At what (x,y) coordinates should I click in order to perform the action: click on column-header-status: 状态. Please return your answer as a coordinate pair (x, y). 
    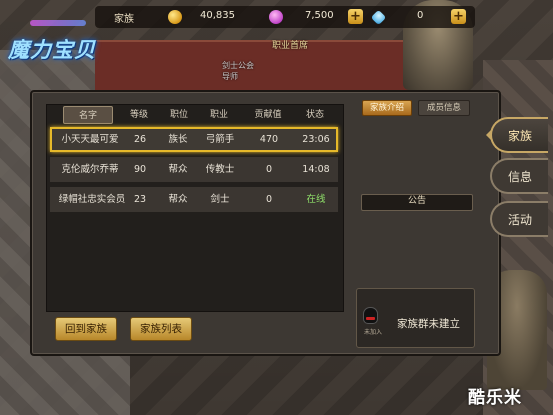
    Looking at the image, I should click on (315, 115).